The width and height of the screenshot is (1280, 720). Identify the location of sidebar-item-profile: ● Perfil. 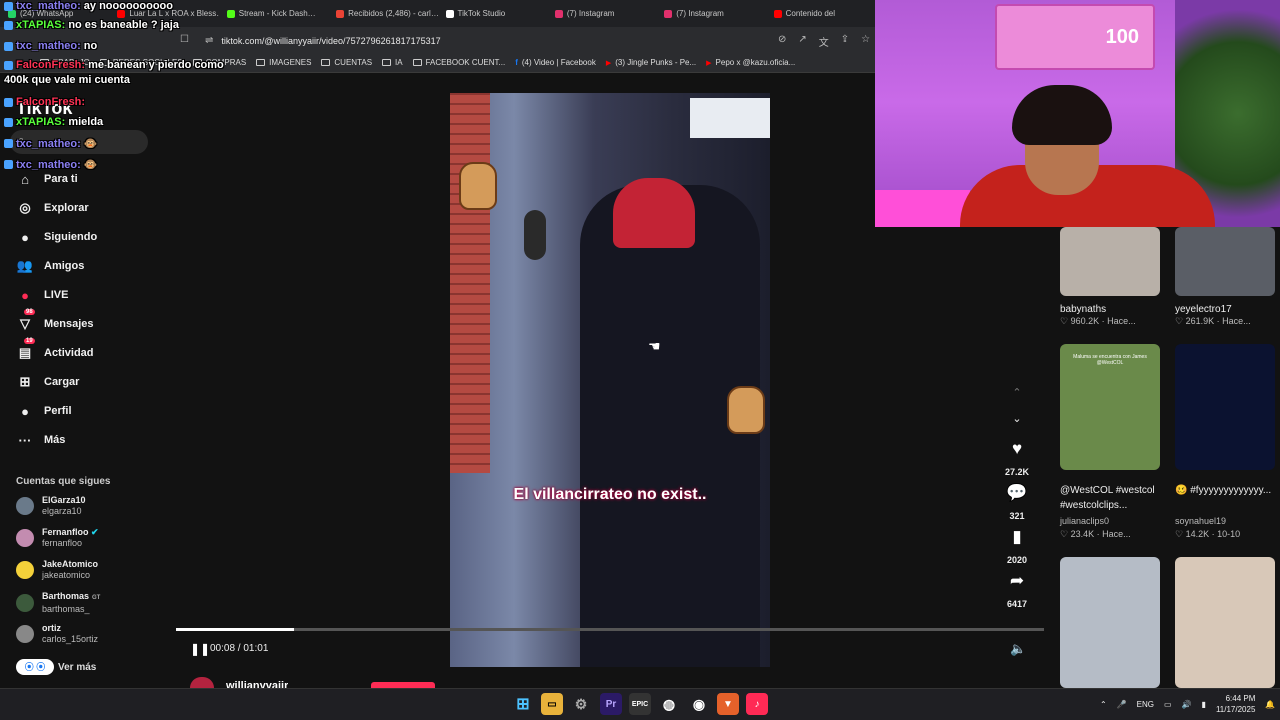
(43, 411).